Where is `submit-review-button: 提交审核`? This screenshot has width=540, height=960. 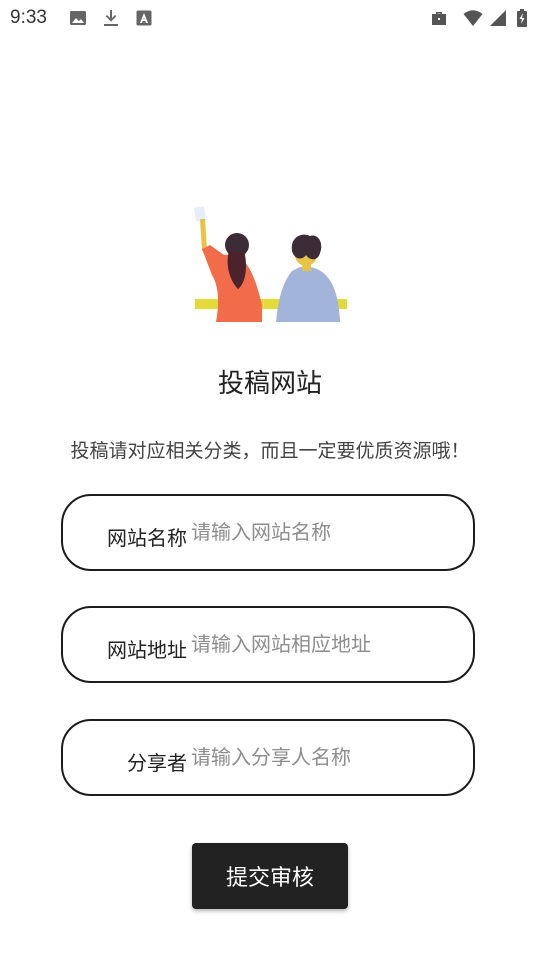 submit-review-button: 提交审核 is located at coordinates (270, 876).